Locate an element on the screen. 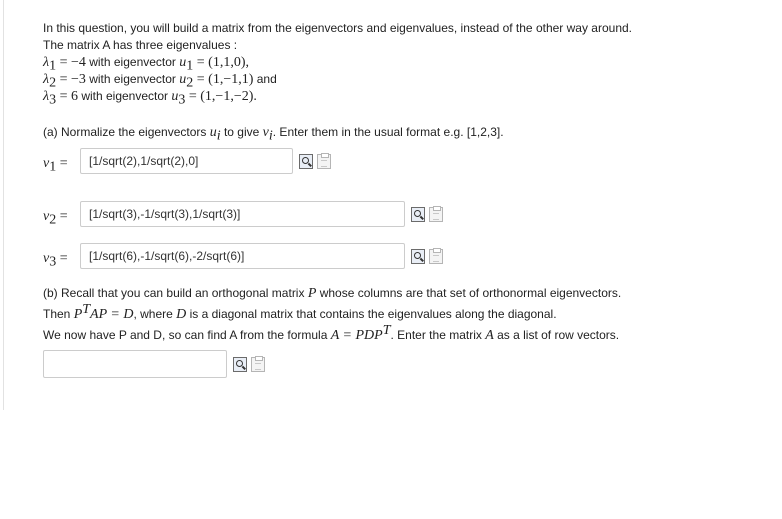 This screenshot has height=519, width=782. formula-pdpt: = PDP is located at coordinates (361, 335).